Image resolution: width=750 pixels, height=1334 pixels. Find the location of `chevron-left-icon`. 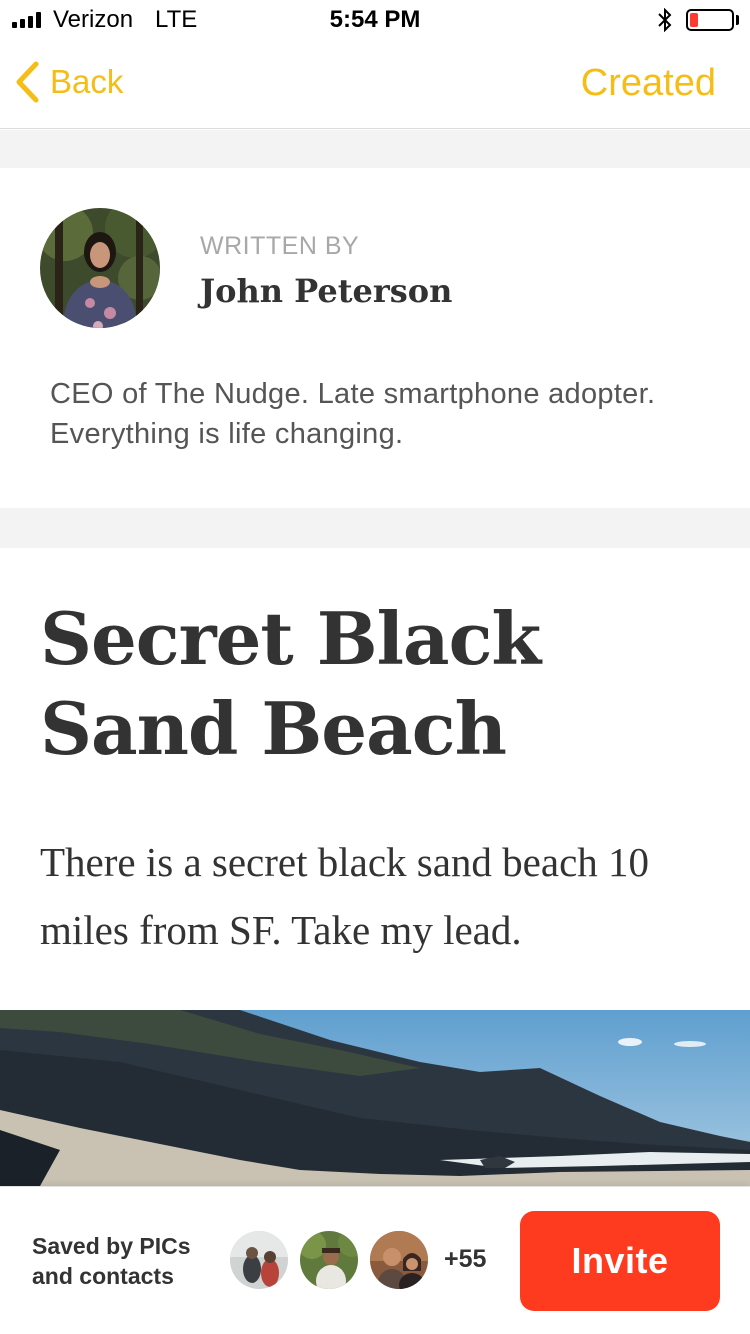

chevron-left-icon is located at coordinates (27, 82).